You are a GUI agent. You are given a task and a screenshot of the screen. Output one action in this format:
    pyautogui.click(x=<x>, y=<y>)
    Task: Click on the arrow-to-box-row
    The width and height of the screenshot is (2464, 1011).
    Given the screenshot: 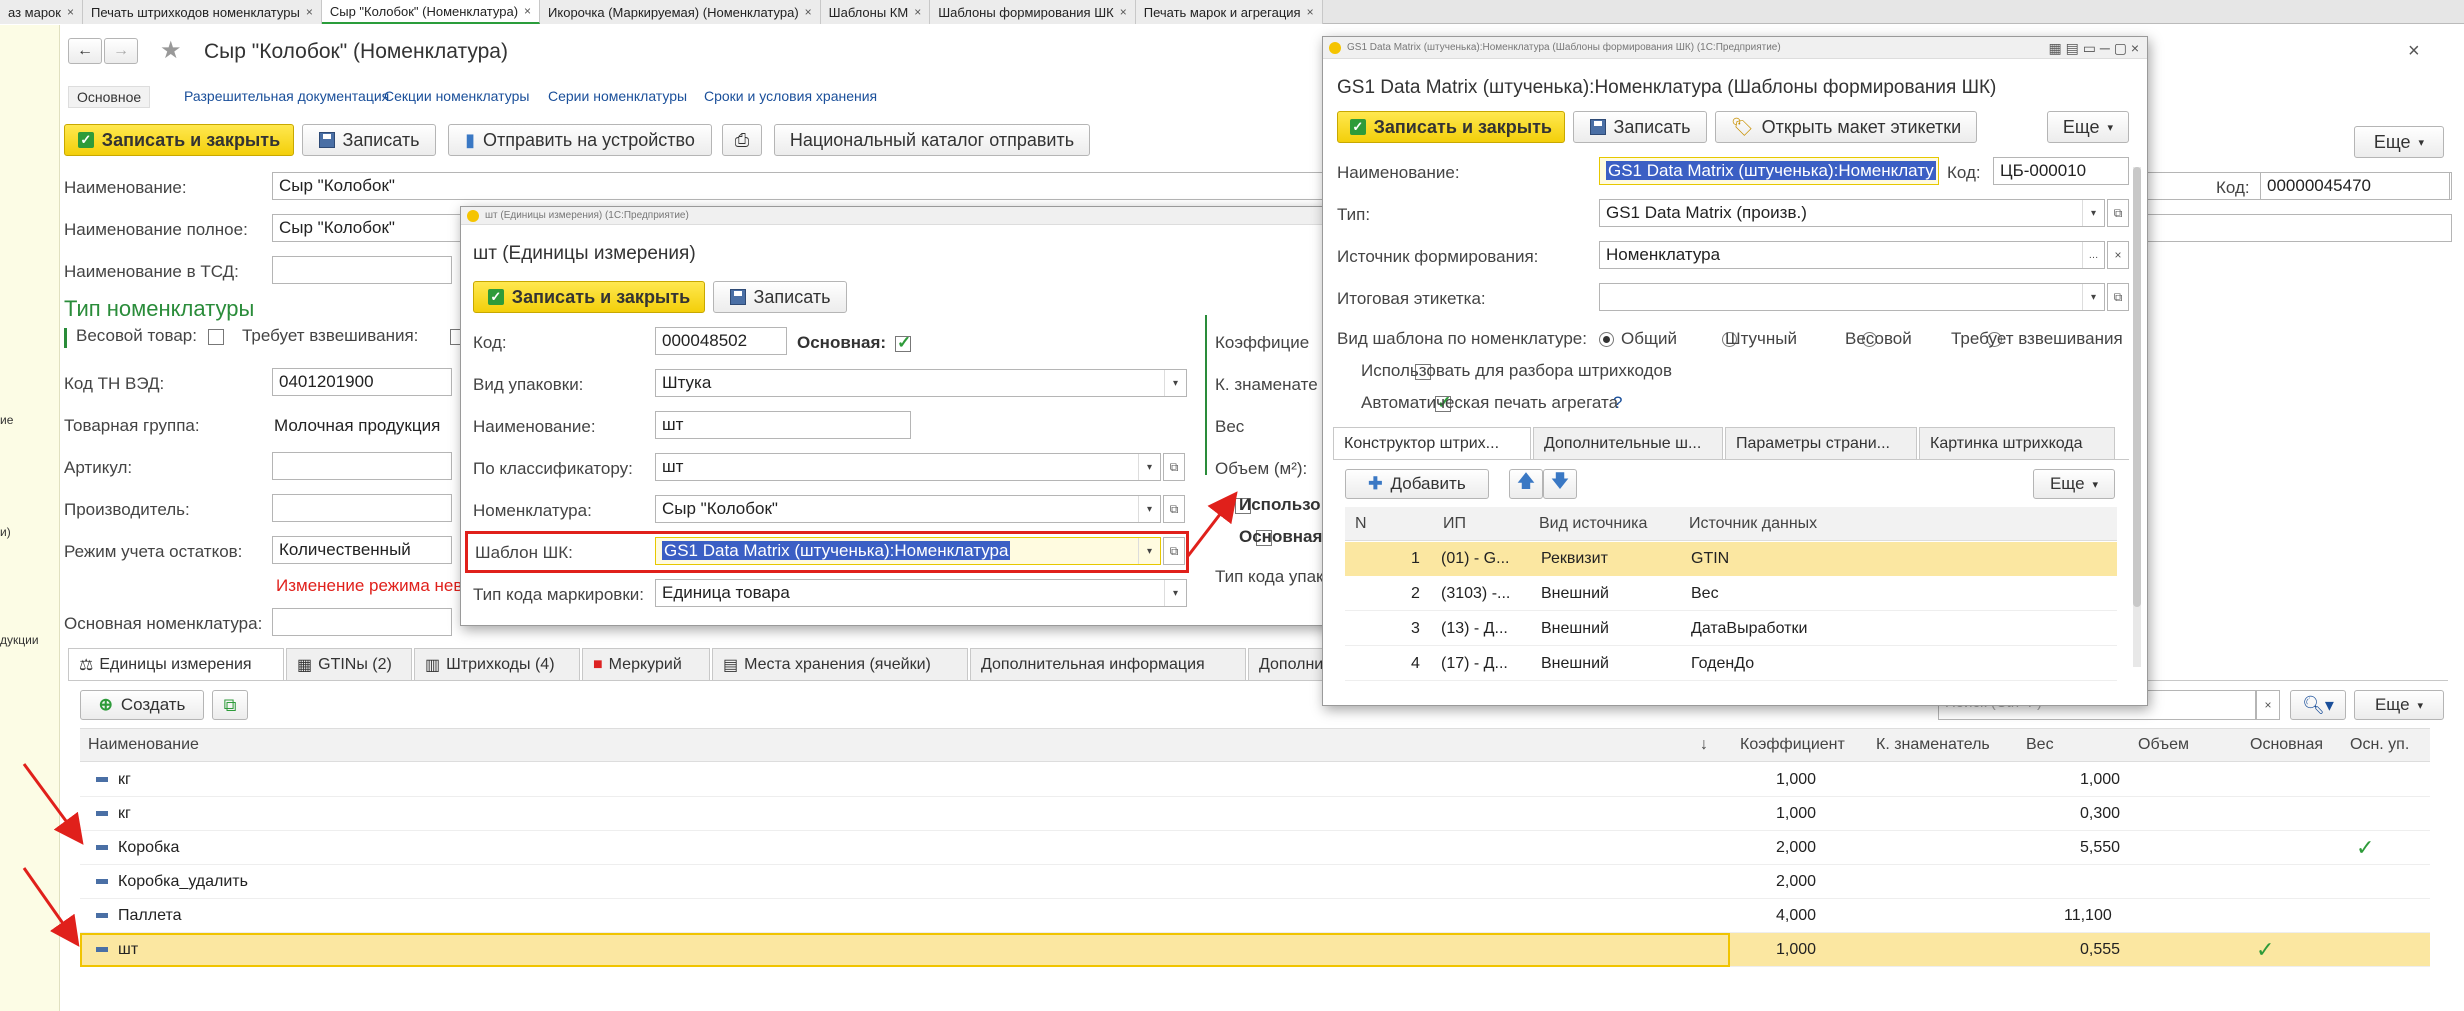 What is the action you would take?
    pyautogui.click(x=53, y=804)
    